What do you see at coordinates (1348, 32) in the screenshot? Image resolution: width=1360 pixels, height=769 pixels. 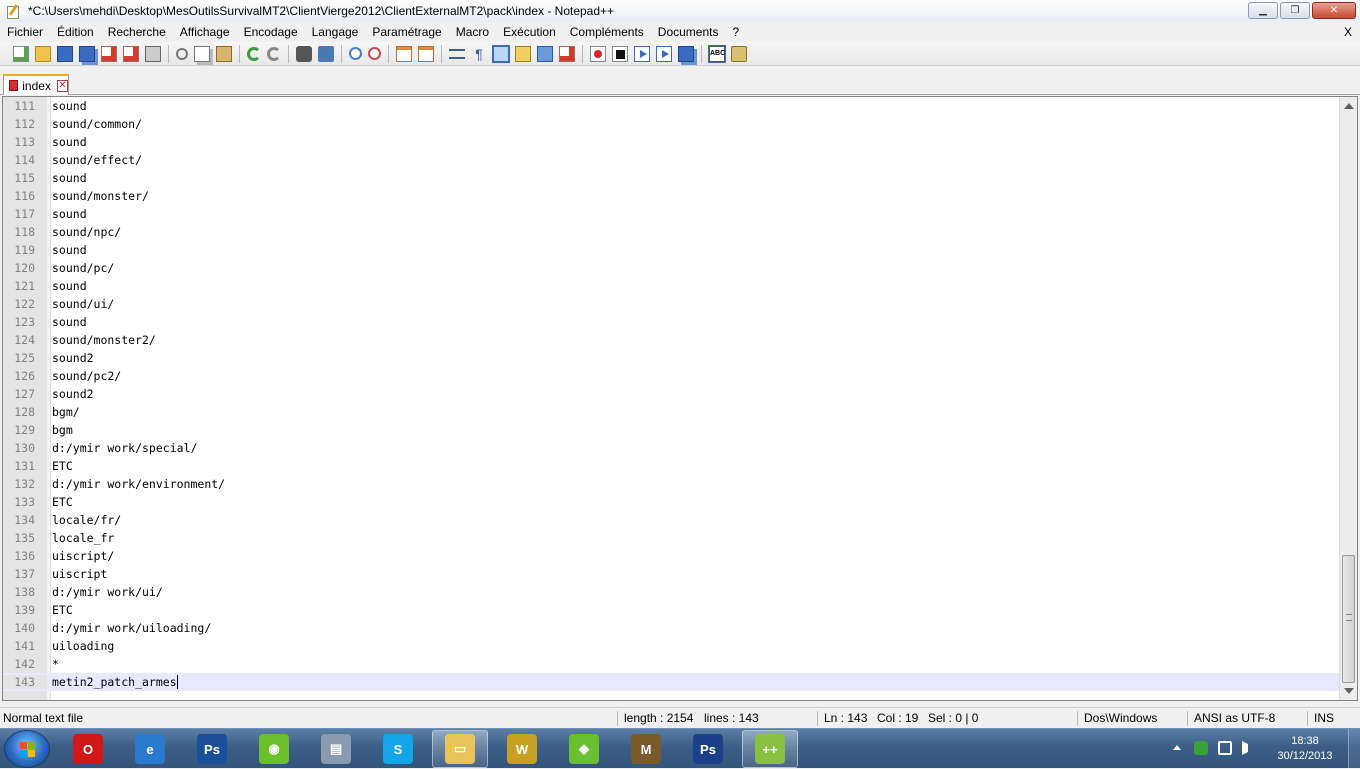 I see `close-document-button: X` at bounding box center [1348, 32].